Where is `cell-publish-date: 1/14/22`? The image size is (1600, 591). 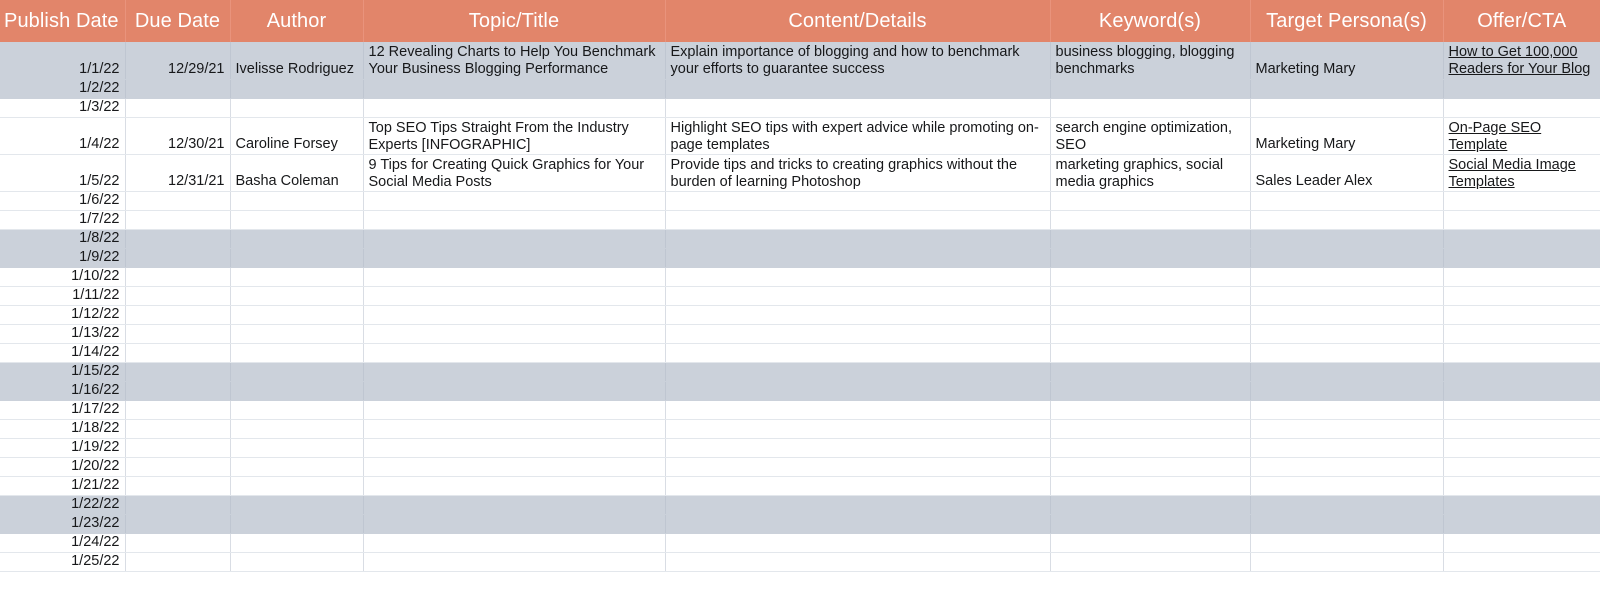
cell-publish-date: 1/14/22 is located at coordinates (63, 353).